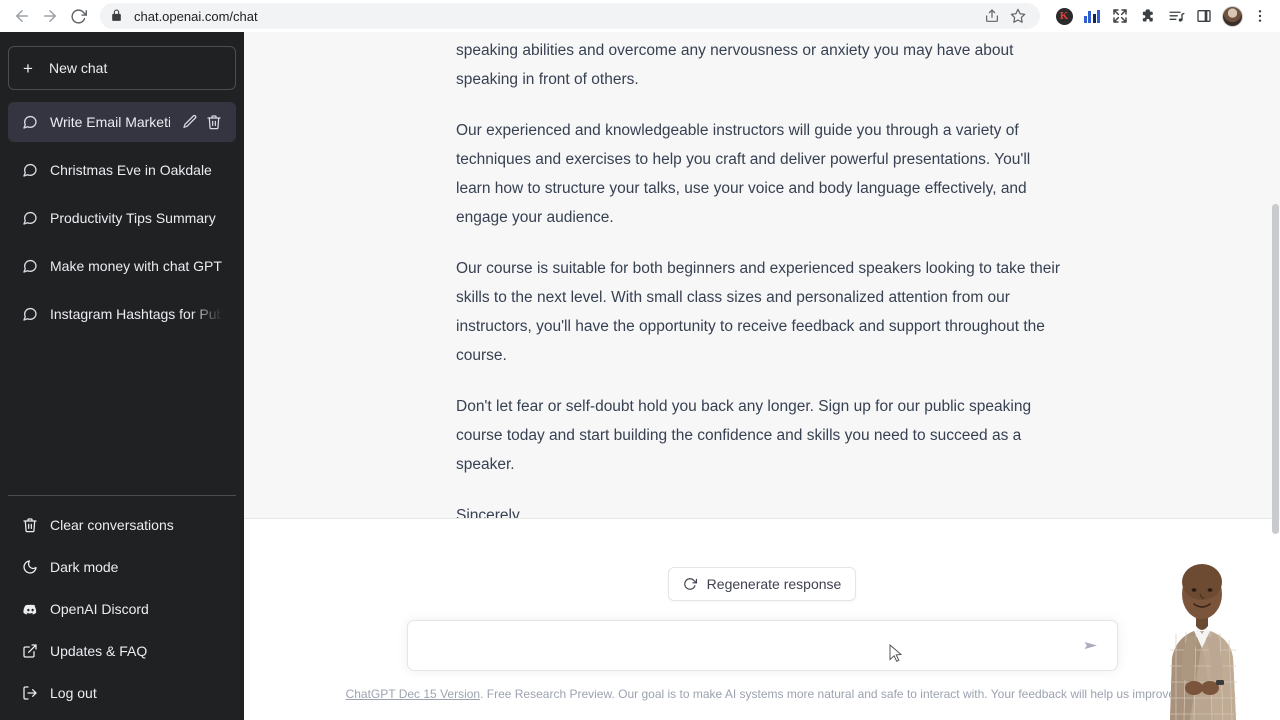  Describe the element at coordinates (122, 495) in the screenshot. I see `sidebar-divider` at that location.